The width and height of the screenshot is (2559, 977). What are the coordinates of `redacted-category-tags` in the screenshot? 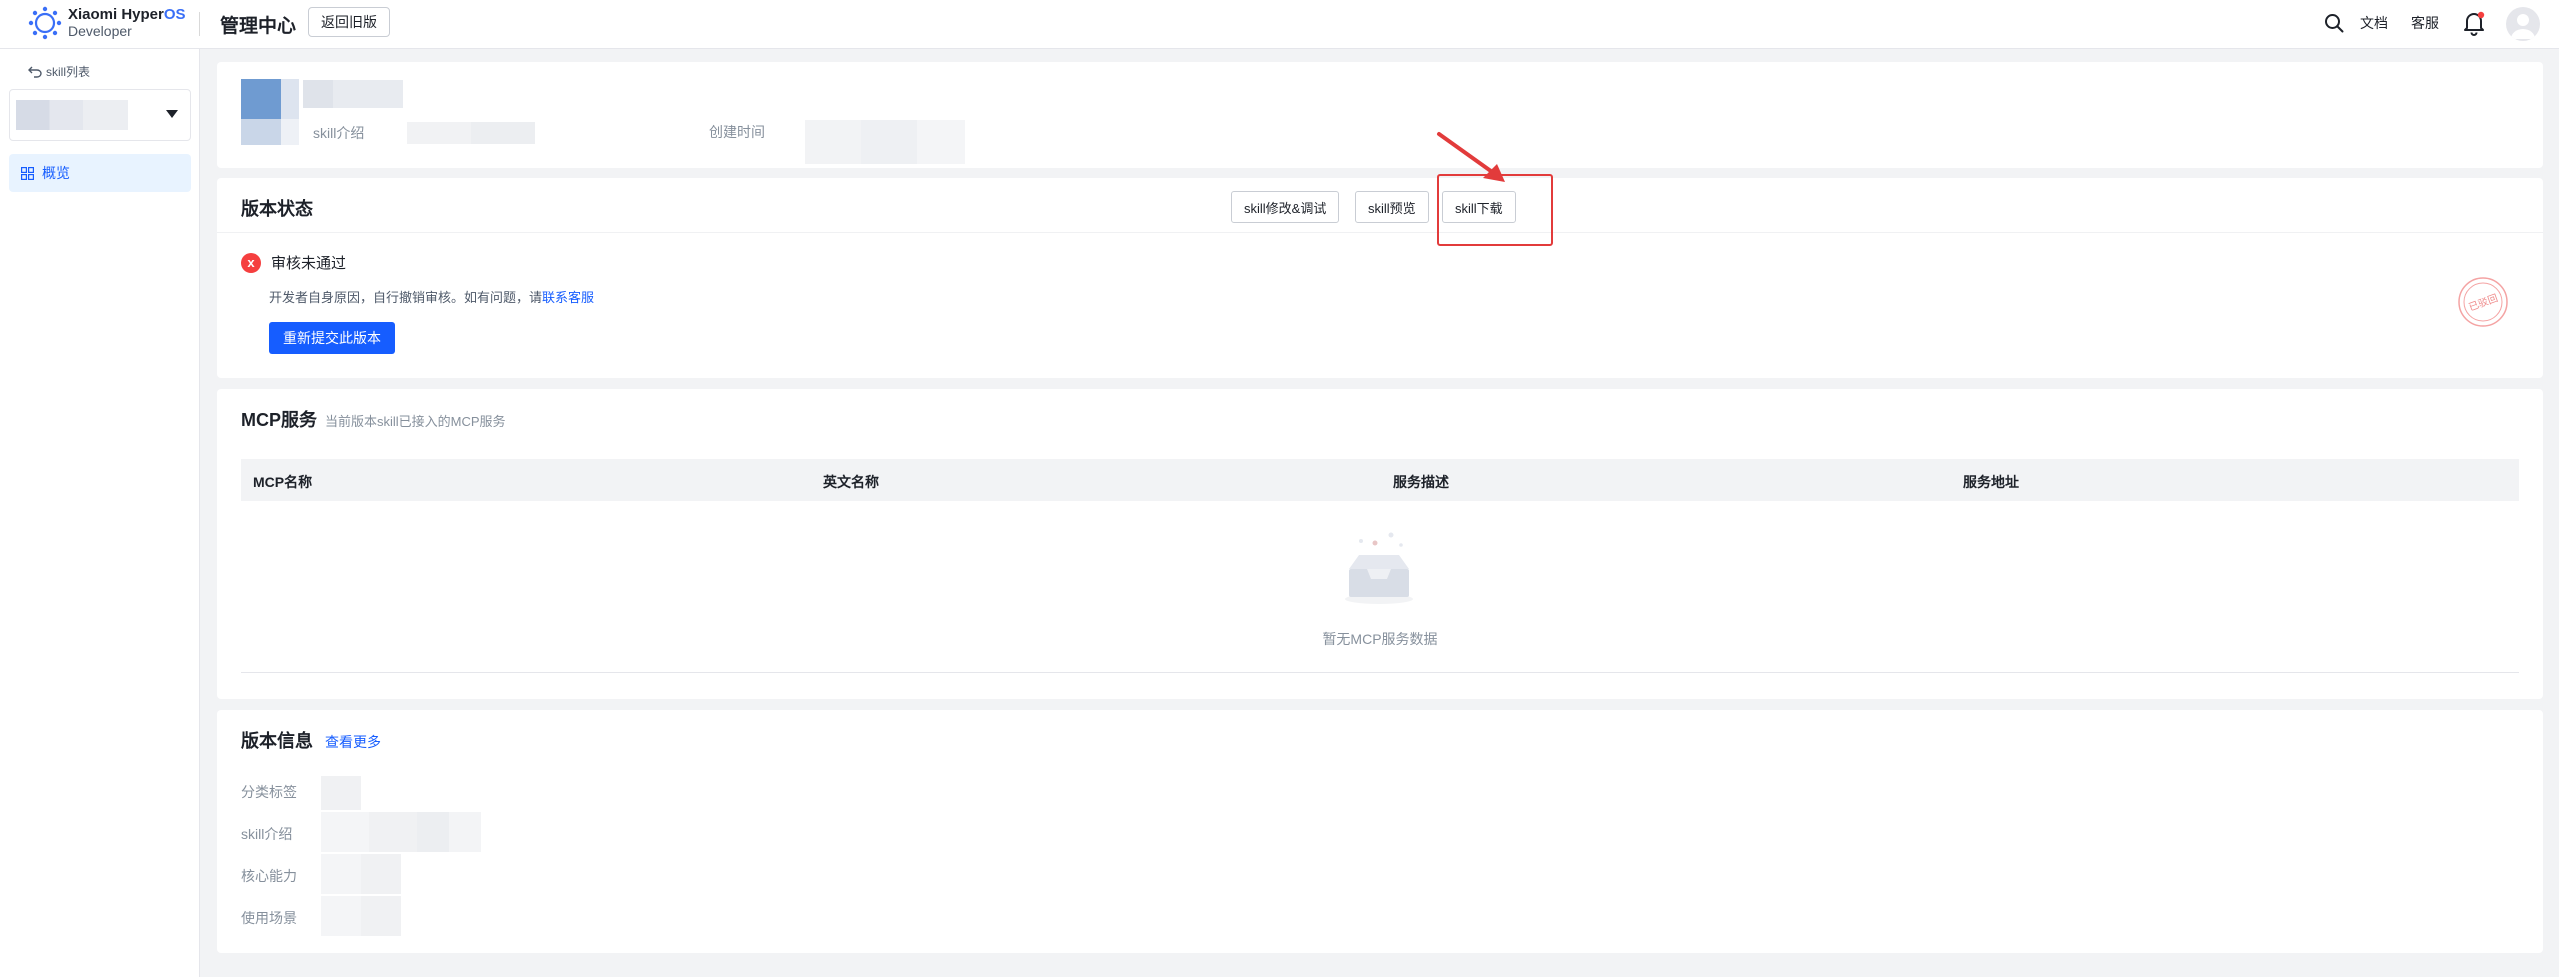 It's located at (341, 793).